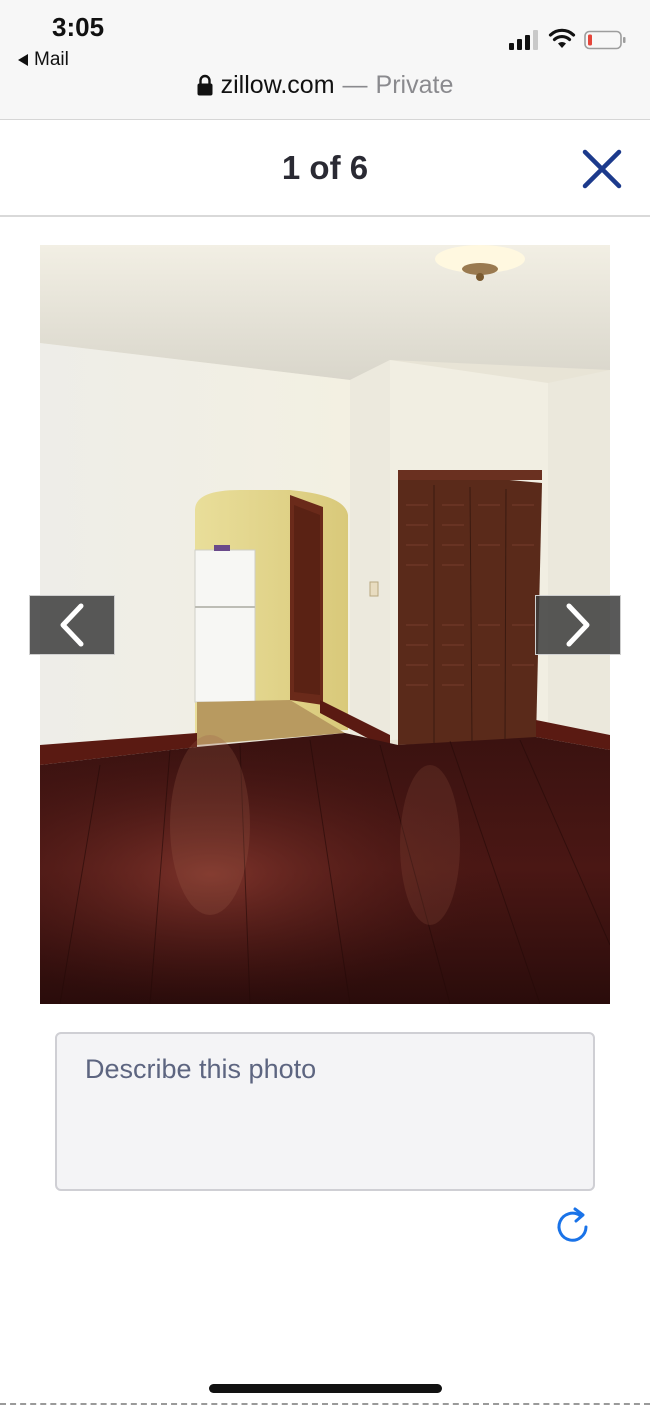 The image size is (650, 1407). Describe the element at coordinates (325, 60) in the screenshot. I see `browser-status-bar: 3:05 Mail zillow.com — Private` at that location.